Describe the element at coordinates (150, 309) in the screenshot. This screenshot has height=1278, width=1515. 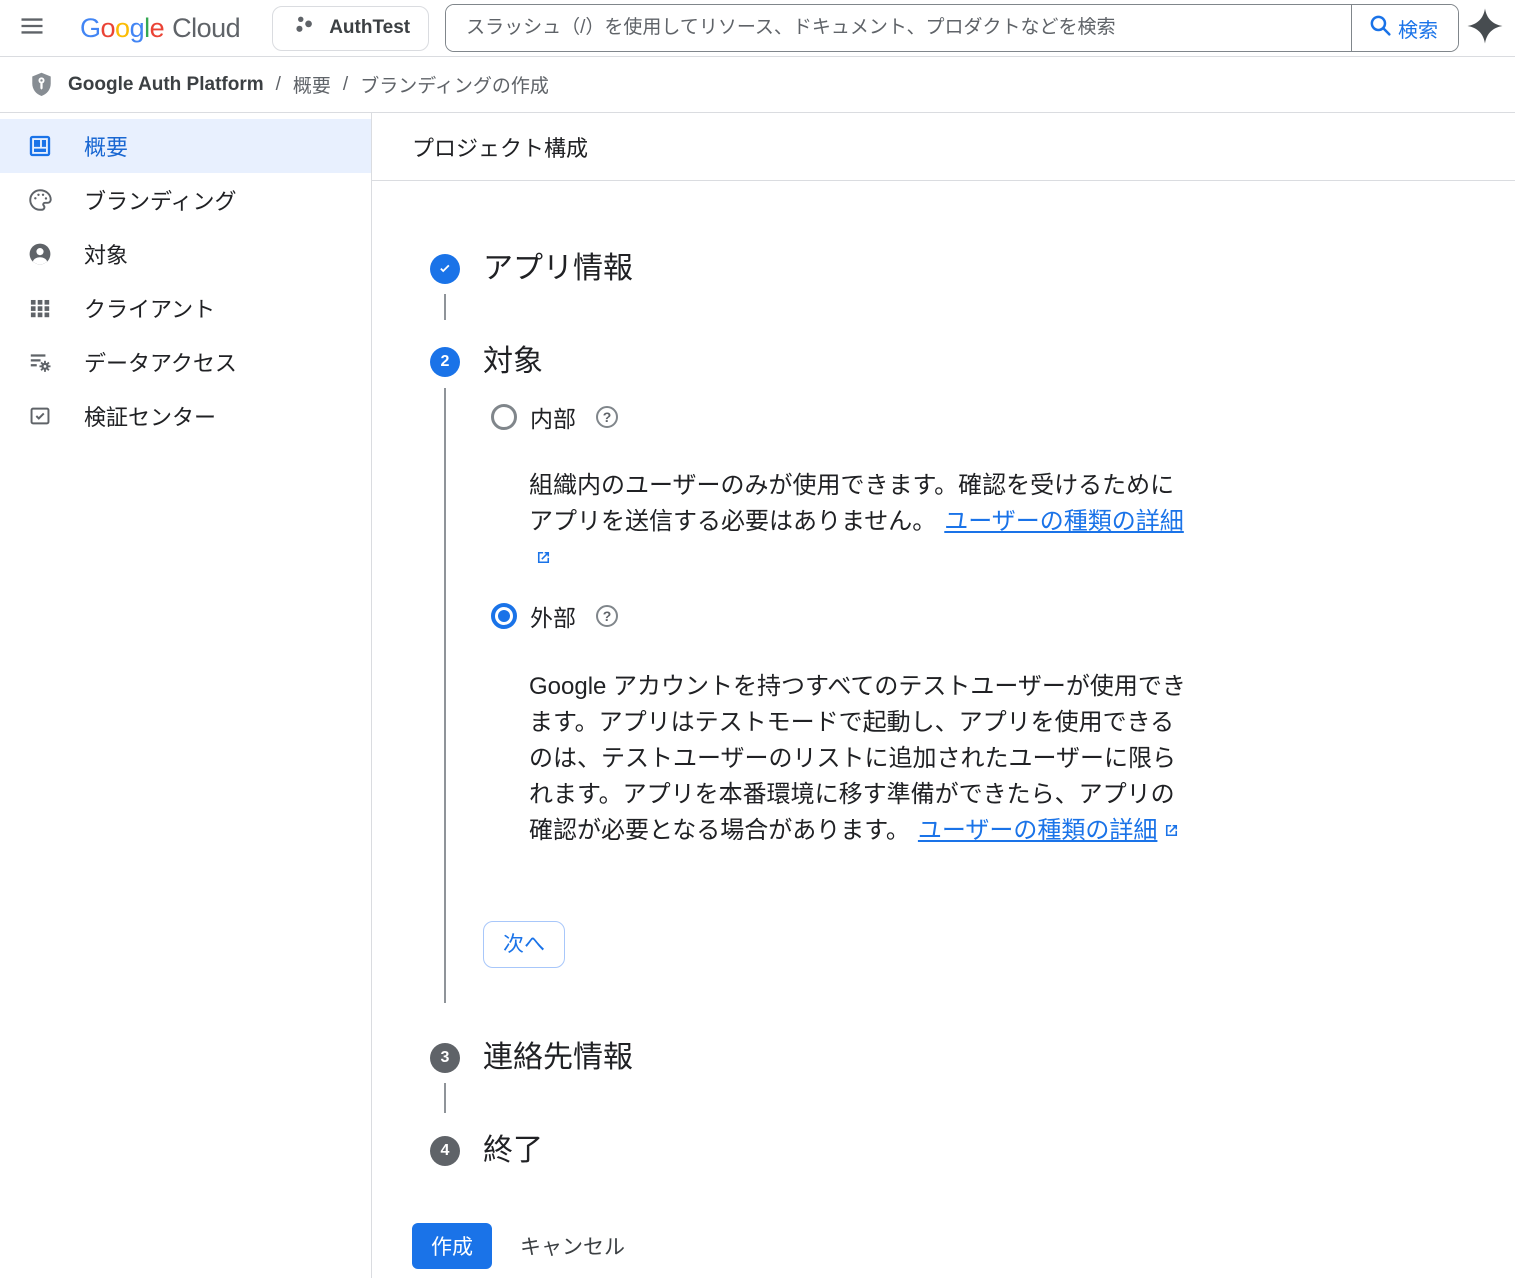
I see `sidebar-item-label: クライアント` at that location.